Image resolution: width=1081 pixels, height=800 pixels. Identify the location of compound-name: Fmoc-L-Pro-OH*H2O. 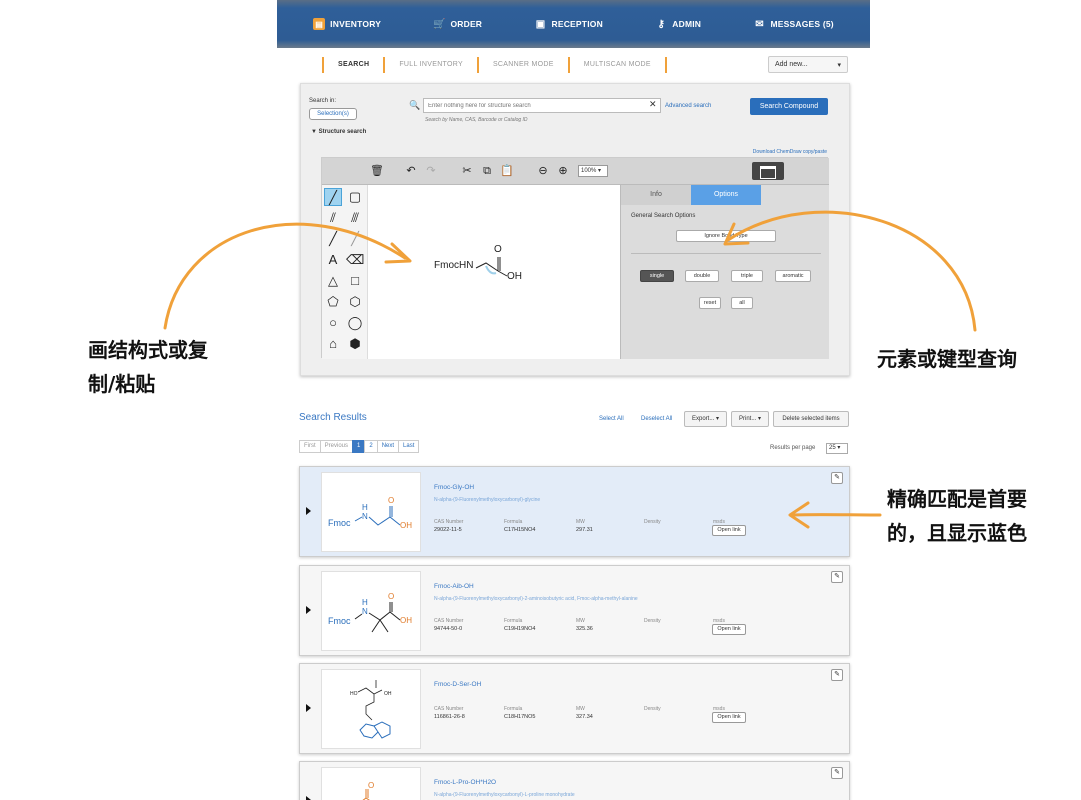
(465, 782).